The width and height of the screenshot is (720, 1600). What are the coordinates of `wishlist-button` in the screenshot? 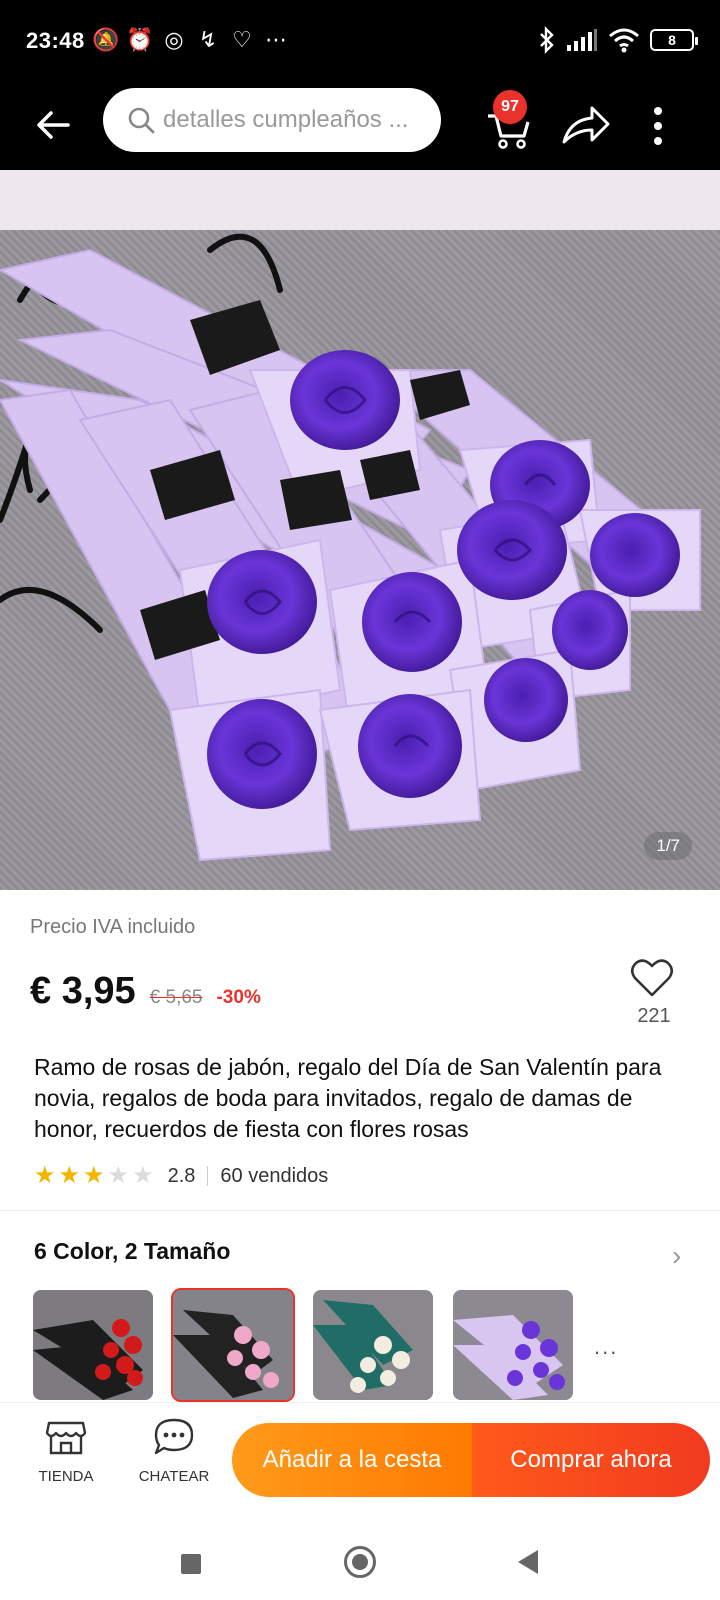 It's located at (654, 980).